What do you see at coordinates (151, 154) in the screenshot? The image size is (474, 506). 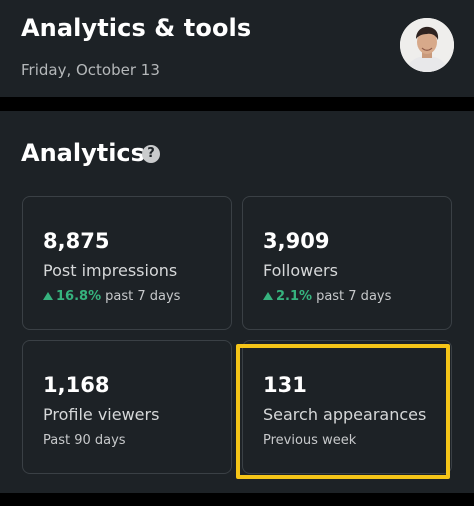 I see `help-icon: ?` at bounding box center [151, 154].